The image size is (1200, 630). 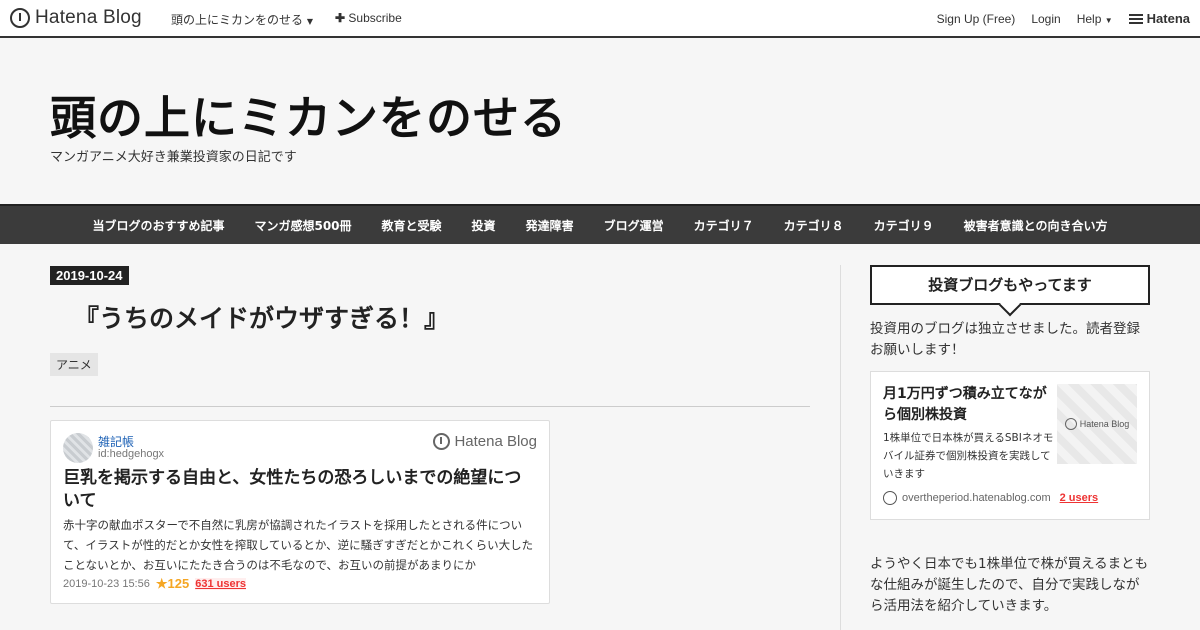 I want to click on hatena-label: Hatena, so click(x=1168, y=18).